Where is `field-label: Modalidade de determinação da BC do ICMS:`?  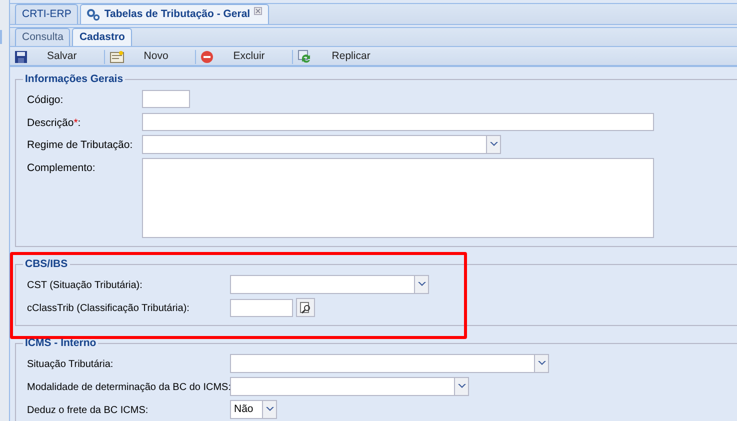
field-label: Modalidade de determinação da BC do ICMS: is located at coordinates (129, 388).